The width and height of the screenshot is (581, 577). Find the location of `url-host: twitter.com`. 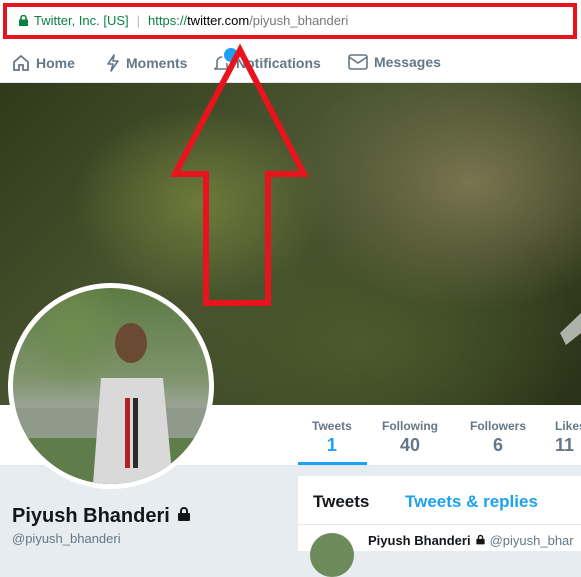

url-host: twitter.com is located at coordinates (218, 20).